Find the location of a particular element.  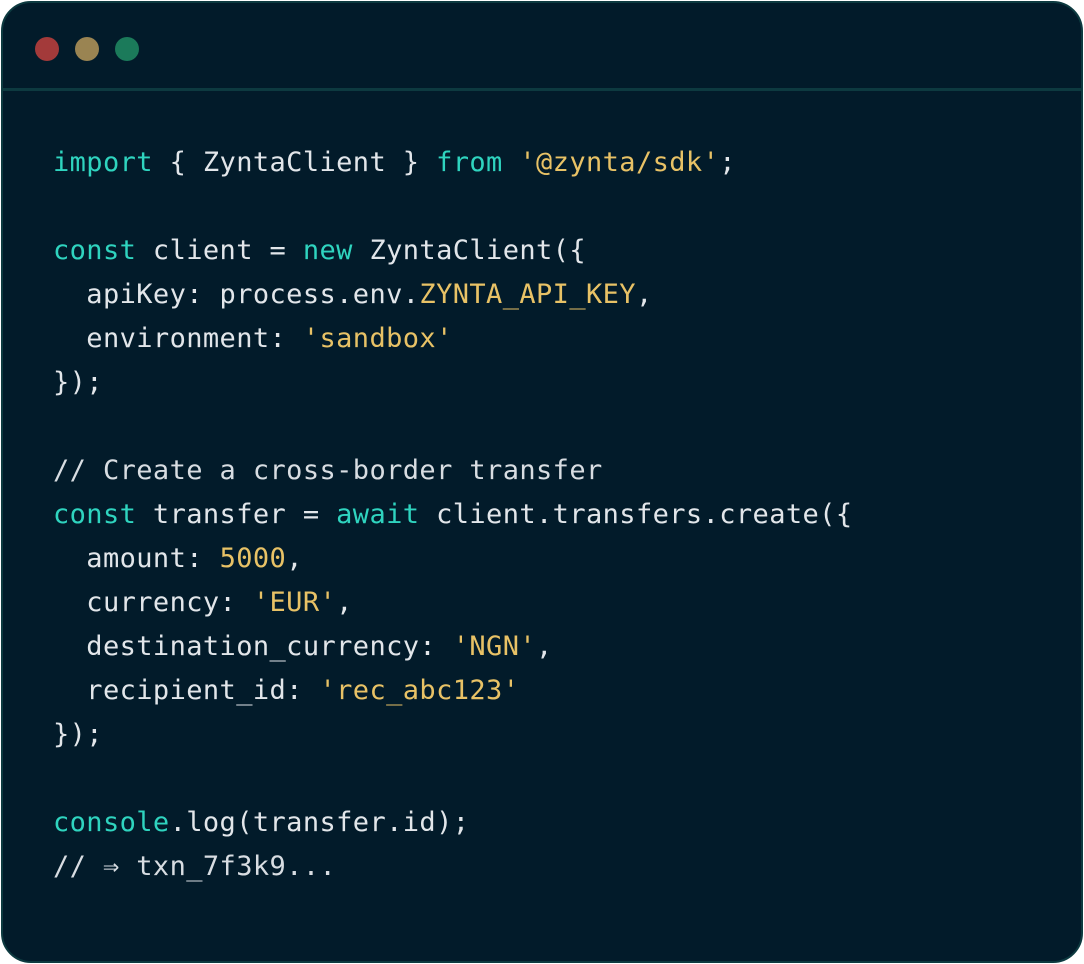

code-text: .log(transfer.id); is located at coordinates (319, 822).